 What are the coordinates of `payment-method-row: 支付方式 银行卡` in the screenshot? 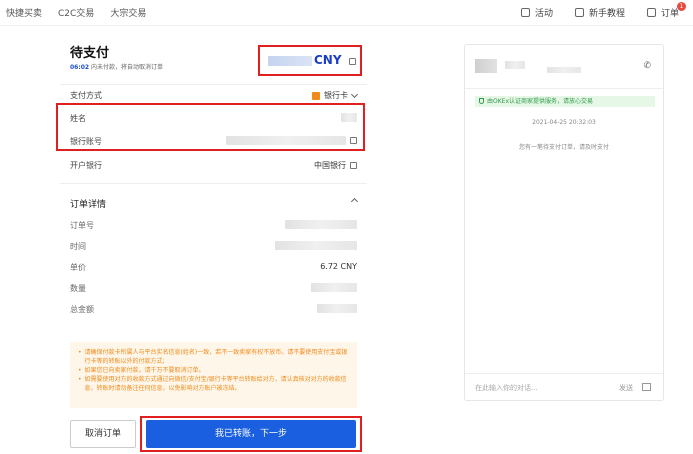 It's located at (214, 95).